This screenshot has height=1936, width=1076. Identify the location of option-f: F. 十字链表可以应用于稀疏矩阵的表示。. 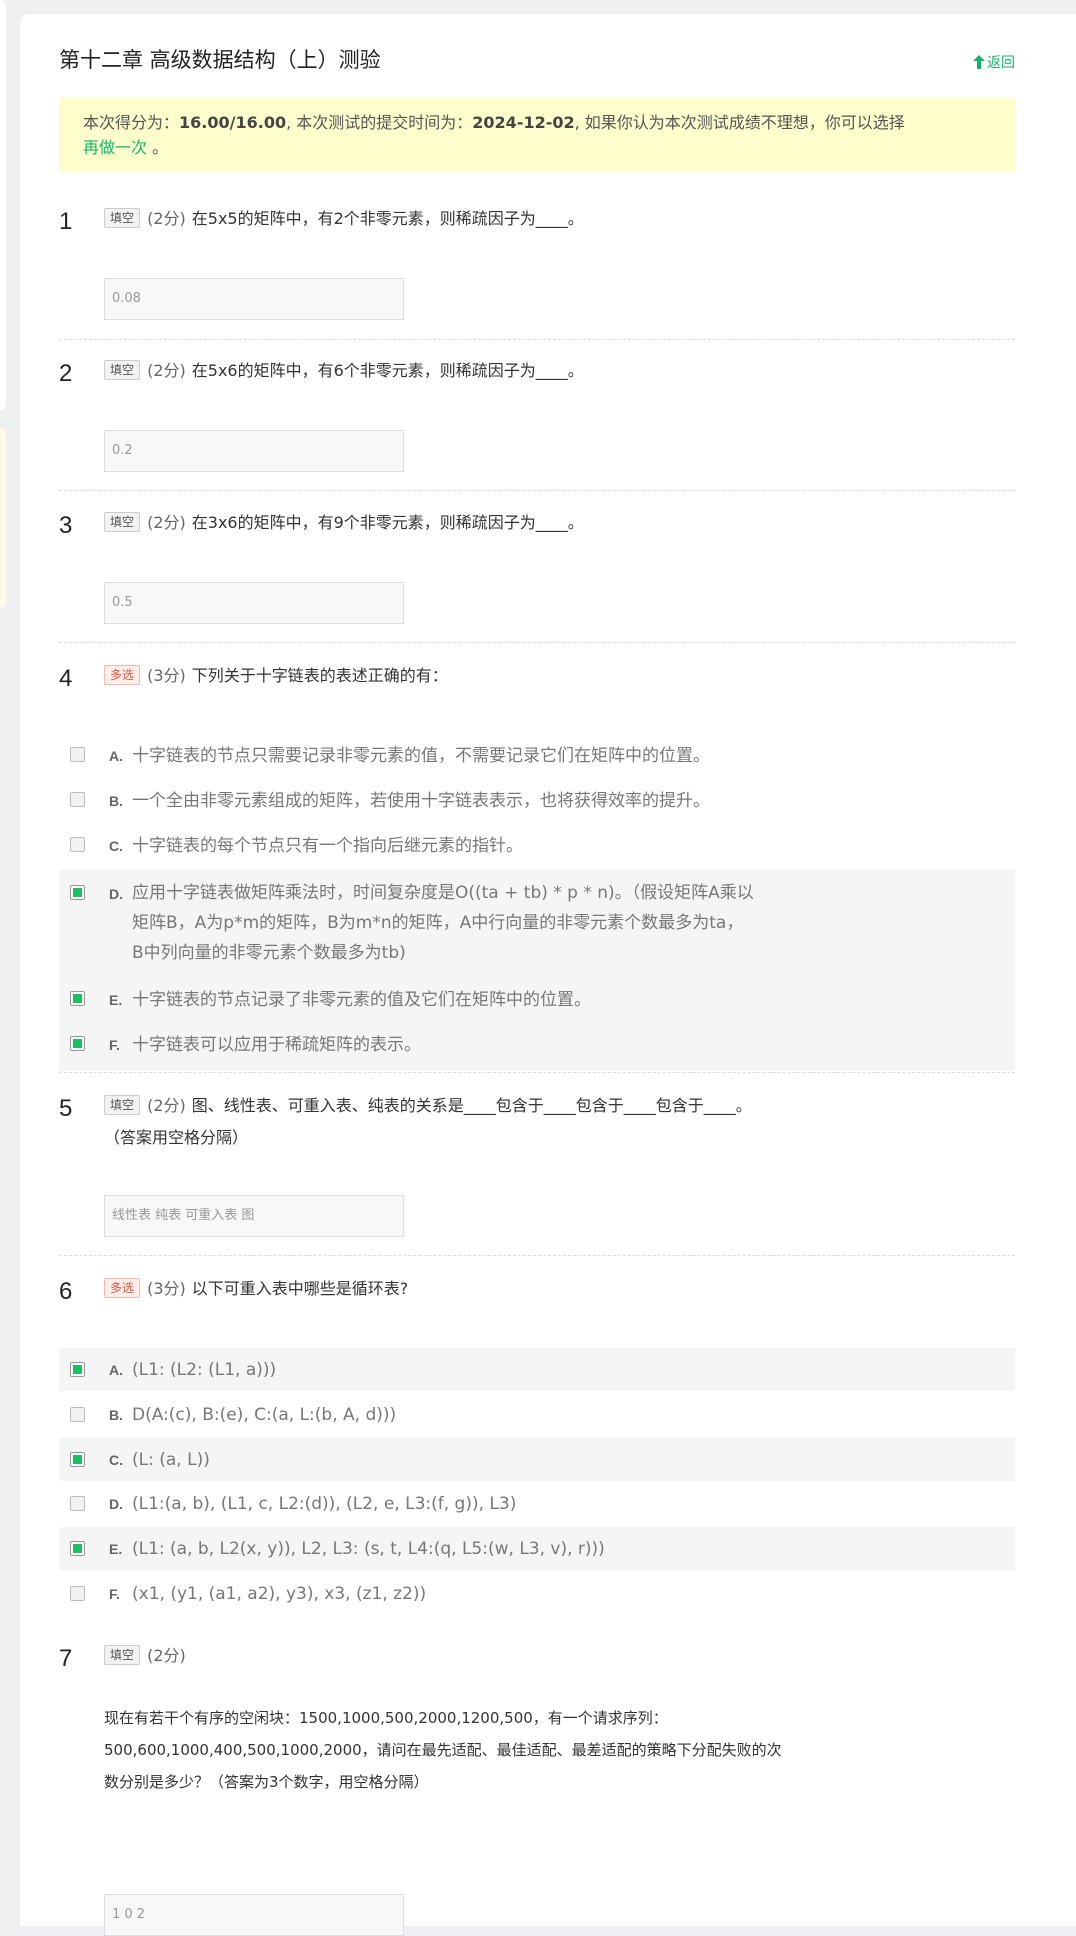
(537, 1045).